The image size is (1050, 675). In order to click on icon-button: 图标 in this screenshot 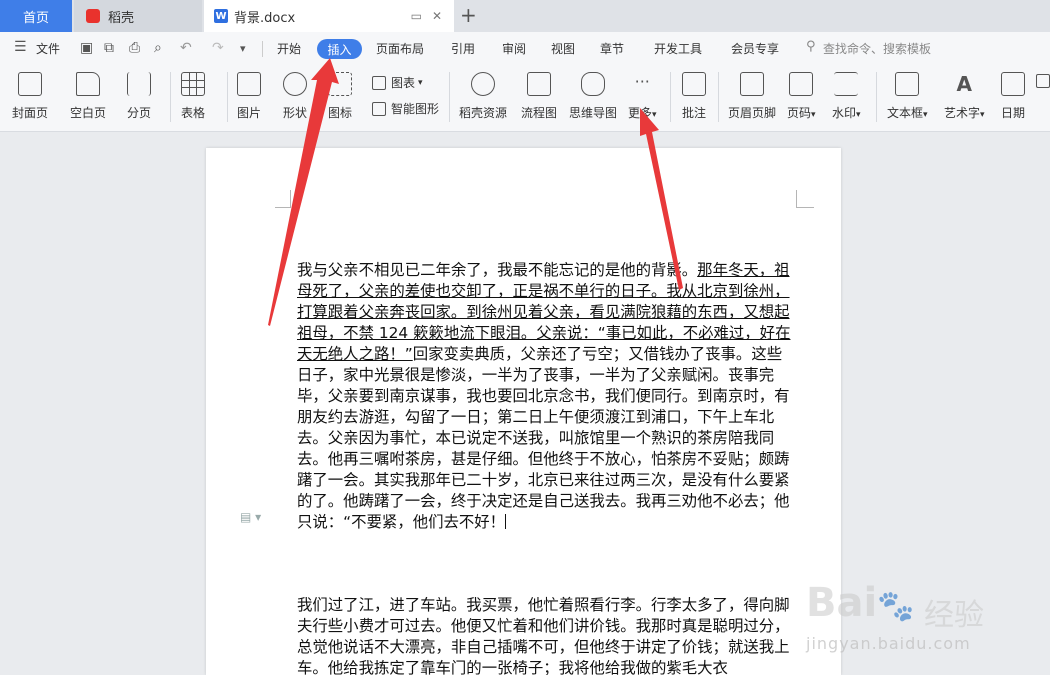, I will do `click(340, 96)`.